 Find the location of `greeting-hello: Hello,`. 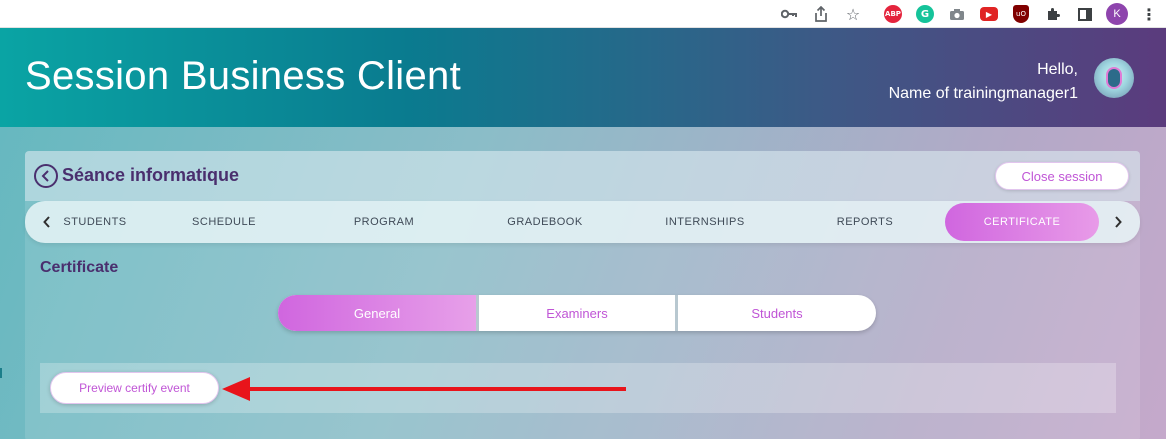

greeting-hello: Hello, is located at coordinates (1057, 69).